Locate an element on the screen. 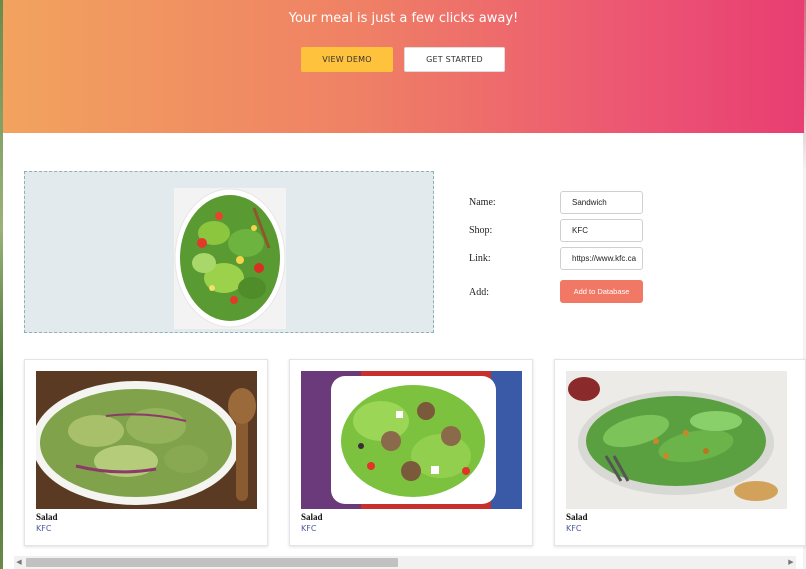  hero-title: Your meal is just a few clicks away! is located at coordinates (403, 18).